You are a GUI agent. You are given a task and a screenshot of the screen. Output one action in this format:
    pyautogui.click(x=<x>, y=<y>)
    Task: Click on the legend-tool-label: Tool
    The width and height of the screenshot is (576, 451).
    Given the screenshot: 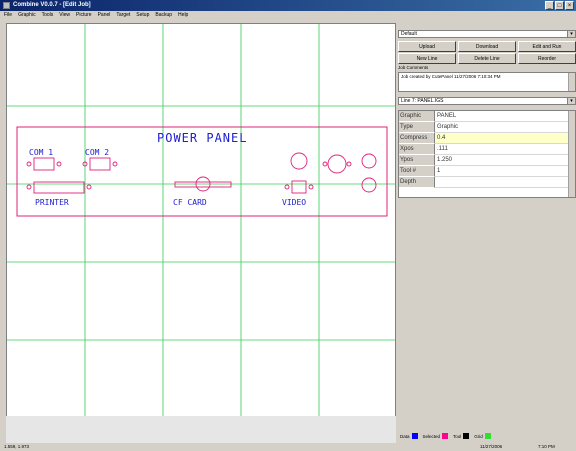 What is the action you would take?
    pyautogui.click(x=457, y=436)
    